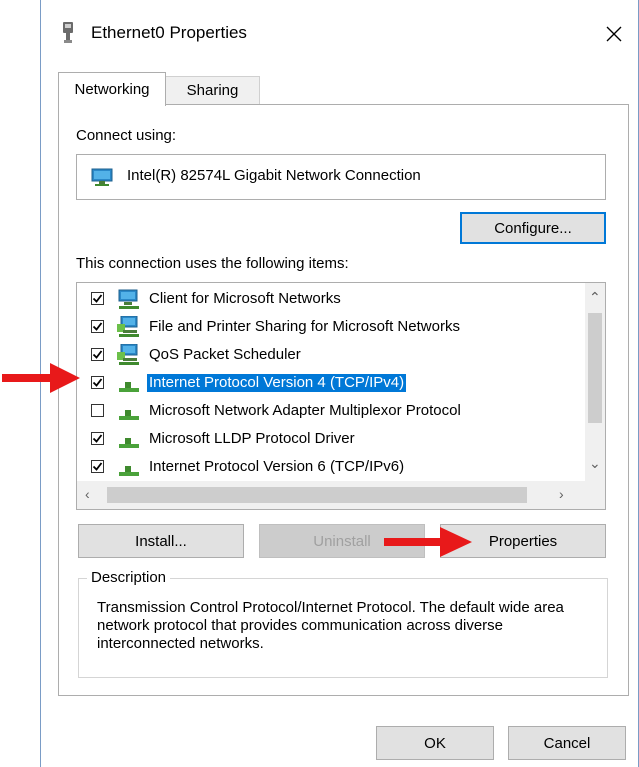  What do you see at coordinates (87, 494) in the screenshot?
I see `scroll-left-icon: ‹` at bounding box center [87, 494].